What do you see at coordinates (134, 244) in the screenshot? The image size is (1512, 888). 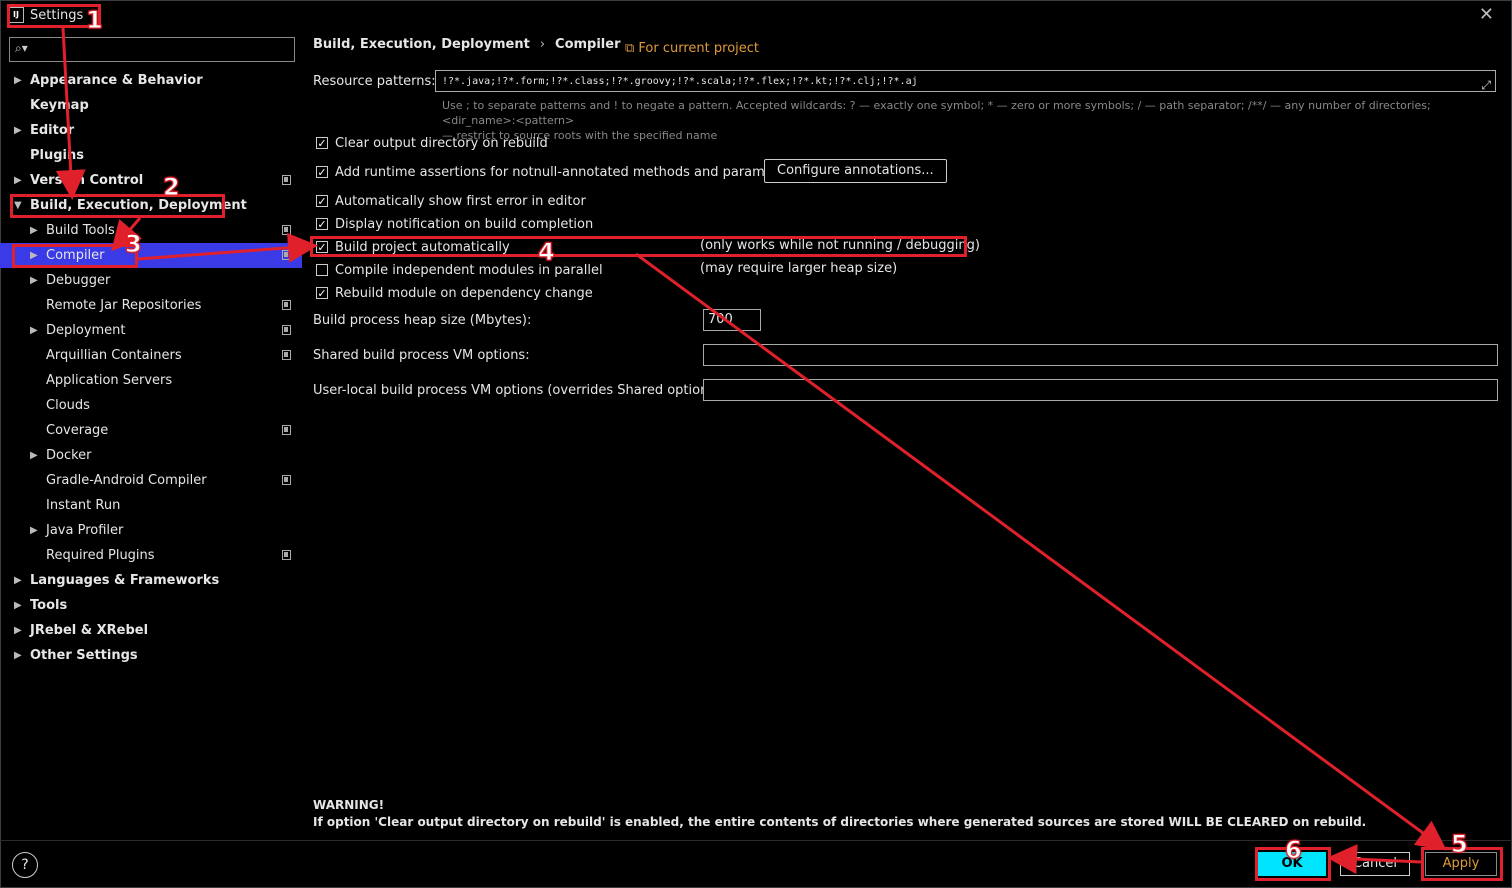 I see `annotation-number-3: 3` at bounding box center [134, 244].